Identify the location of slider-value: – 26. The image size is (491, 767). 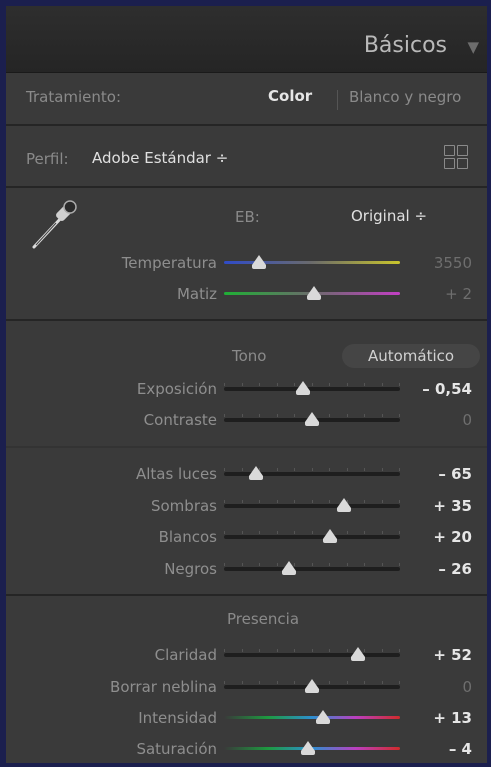
(442, 569).